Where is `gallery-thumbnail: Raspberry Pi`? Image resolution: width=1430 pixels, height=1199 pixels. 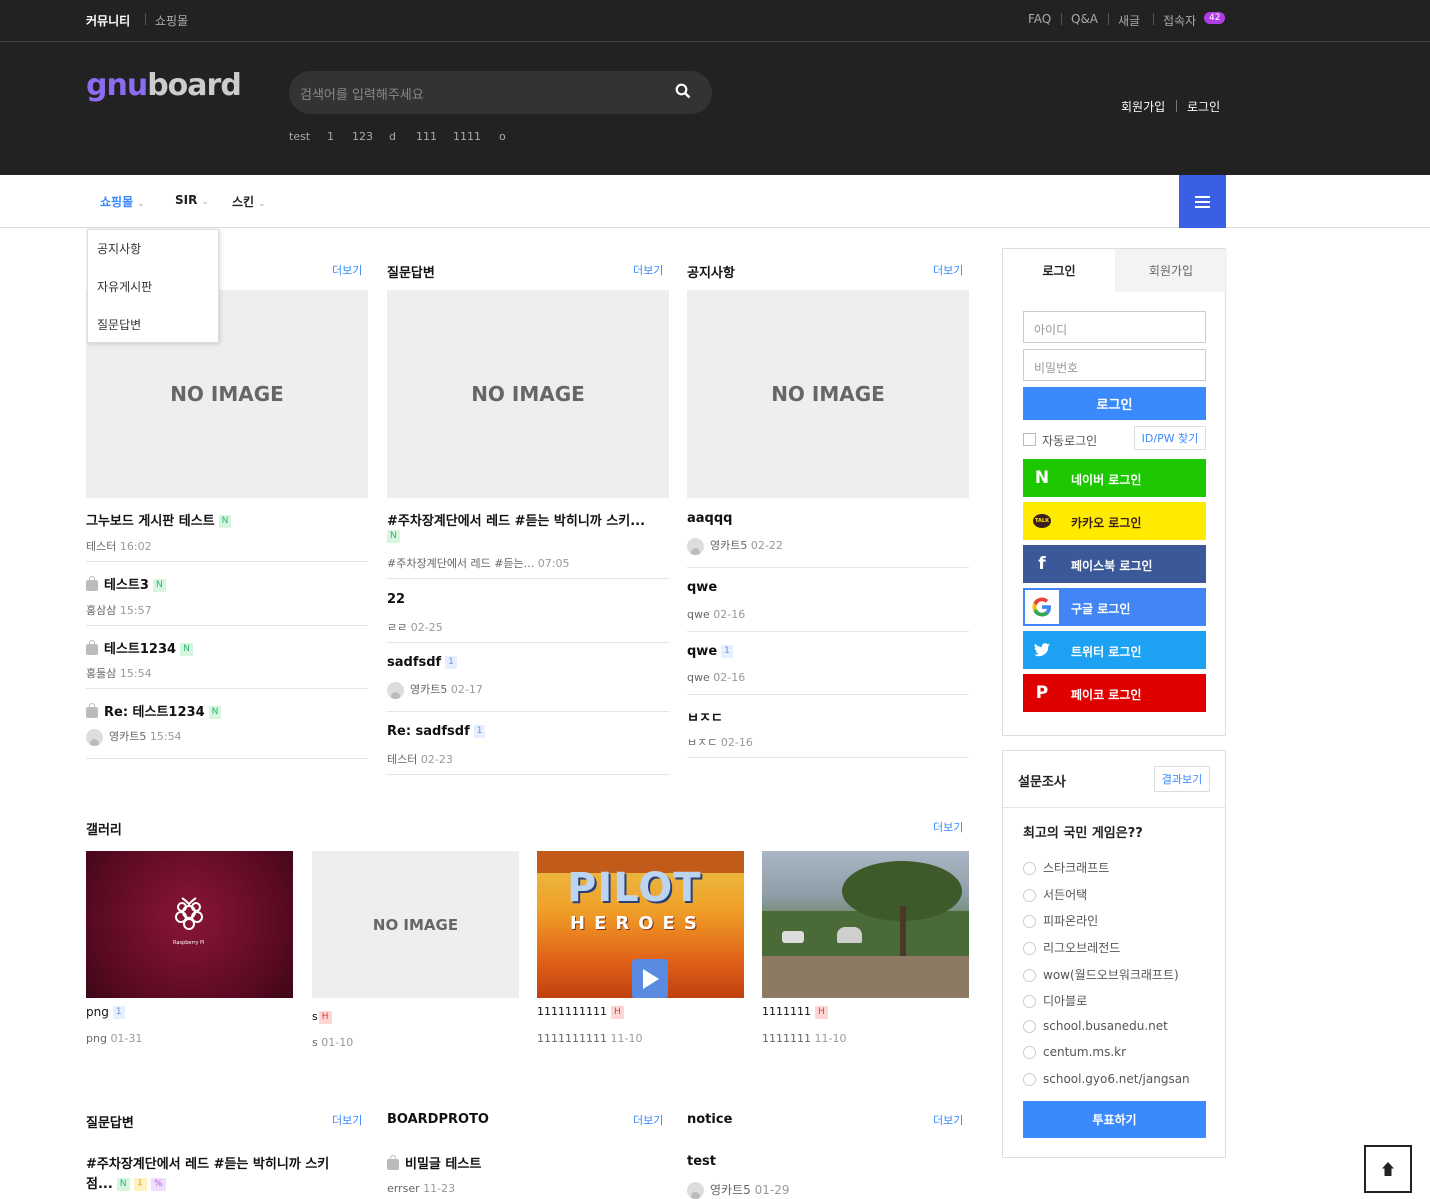
gallery-thumbnail: Raspberry Pi is located at coordinates (189, 924).